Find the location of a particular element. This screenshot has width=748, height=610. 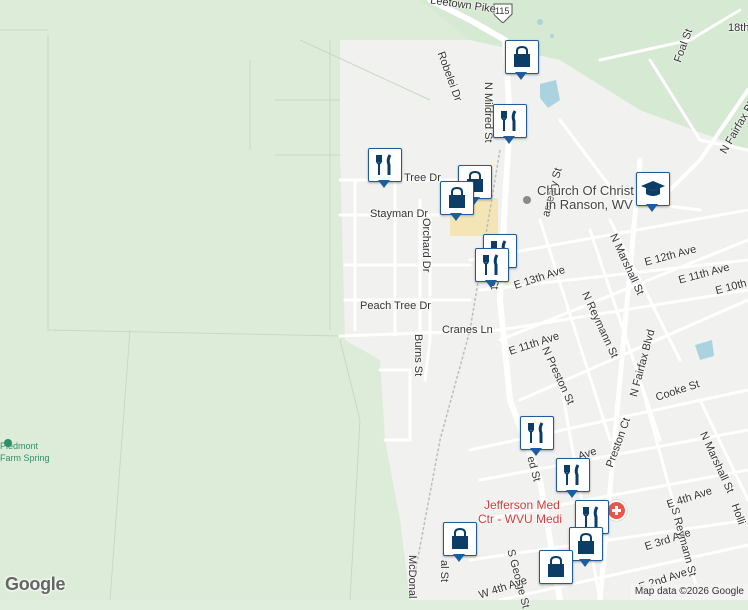

street-label: Cranes Ln is located at coordinates (467, 330).